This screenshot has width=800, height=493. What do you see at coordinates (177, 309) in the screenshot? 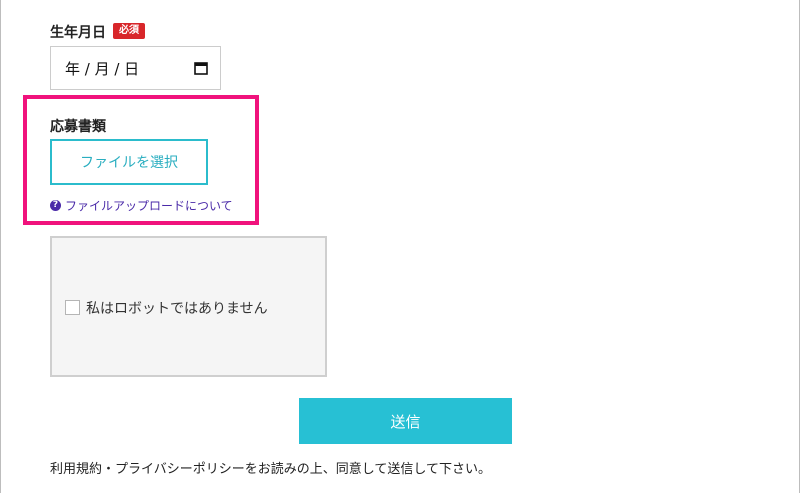
I see `captcha-label: 私はロボットではありません` at bounding box center [177, 309].